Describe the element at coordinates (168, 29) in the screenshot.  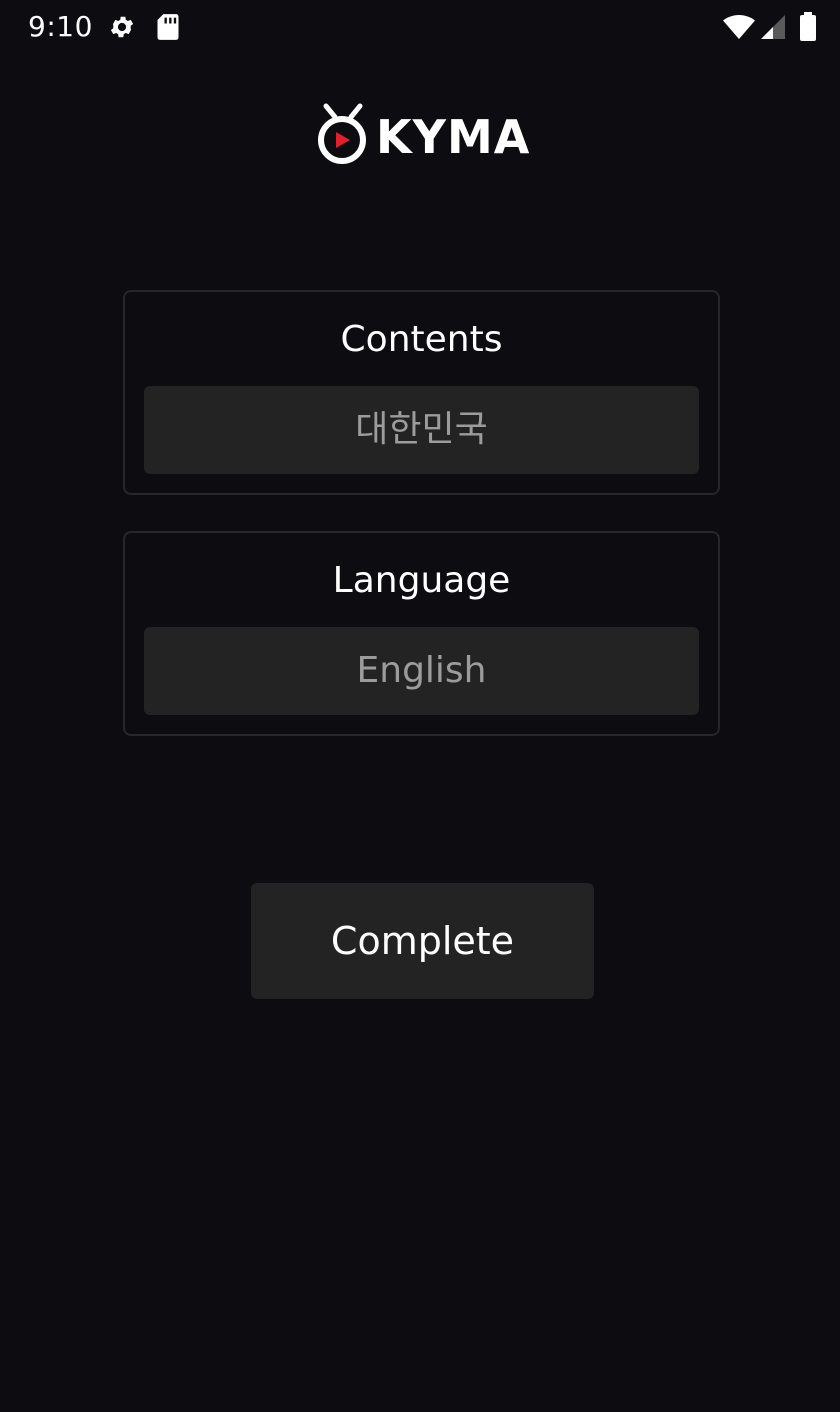
I see `sd-card-icon` at that location.